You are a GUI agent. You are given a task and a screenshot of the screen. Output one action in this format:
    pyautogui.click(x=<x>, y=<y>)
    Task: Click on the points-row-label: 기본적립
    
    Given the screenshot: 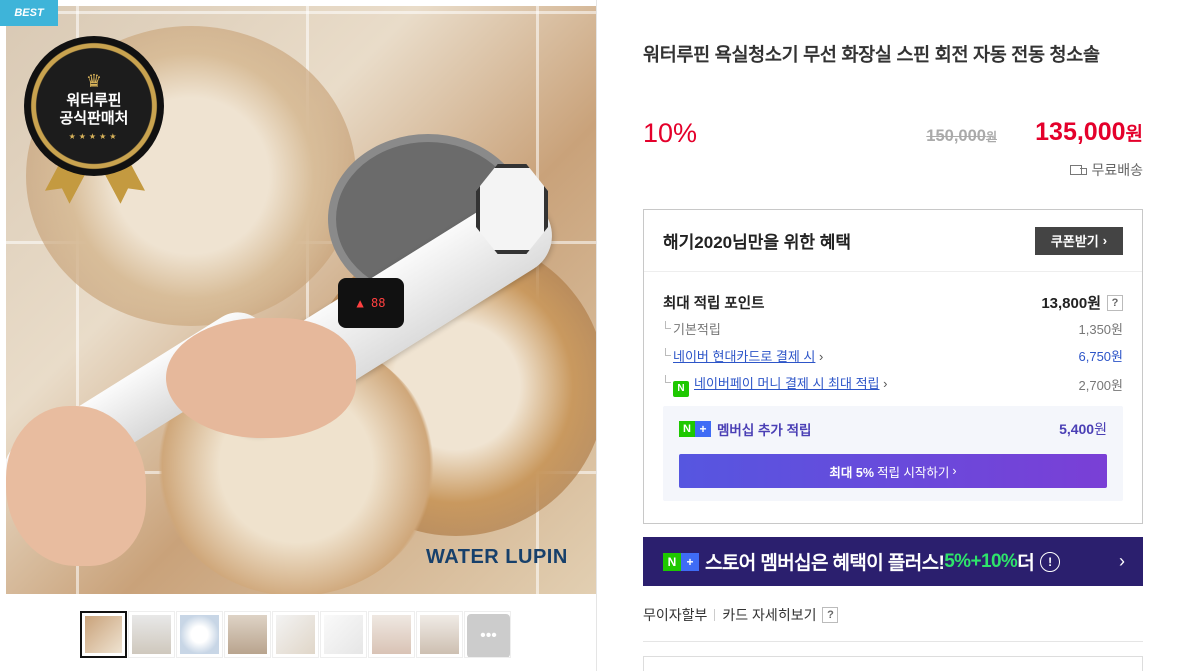 What is the action you would take?
    pyautogui.click(x=692, y=328)
    